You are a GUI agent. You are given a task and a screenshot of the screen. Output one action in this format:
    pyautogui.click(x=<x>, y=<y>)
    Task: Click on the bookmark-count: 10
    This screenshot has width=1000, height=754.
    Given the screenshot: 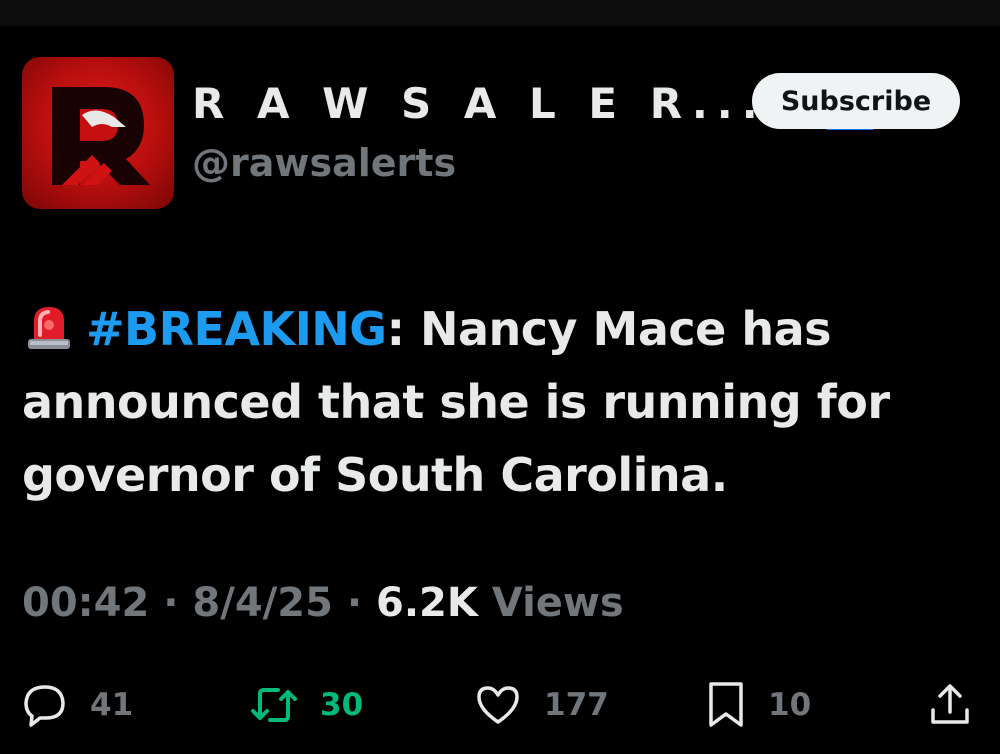 What is the action you would take?
    pyautogui.click(x=790, y=705)
    